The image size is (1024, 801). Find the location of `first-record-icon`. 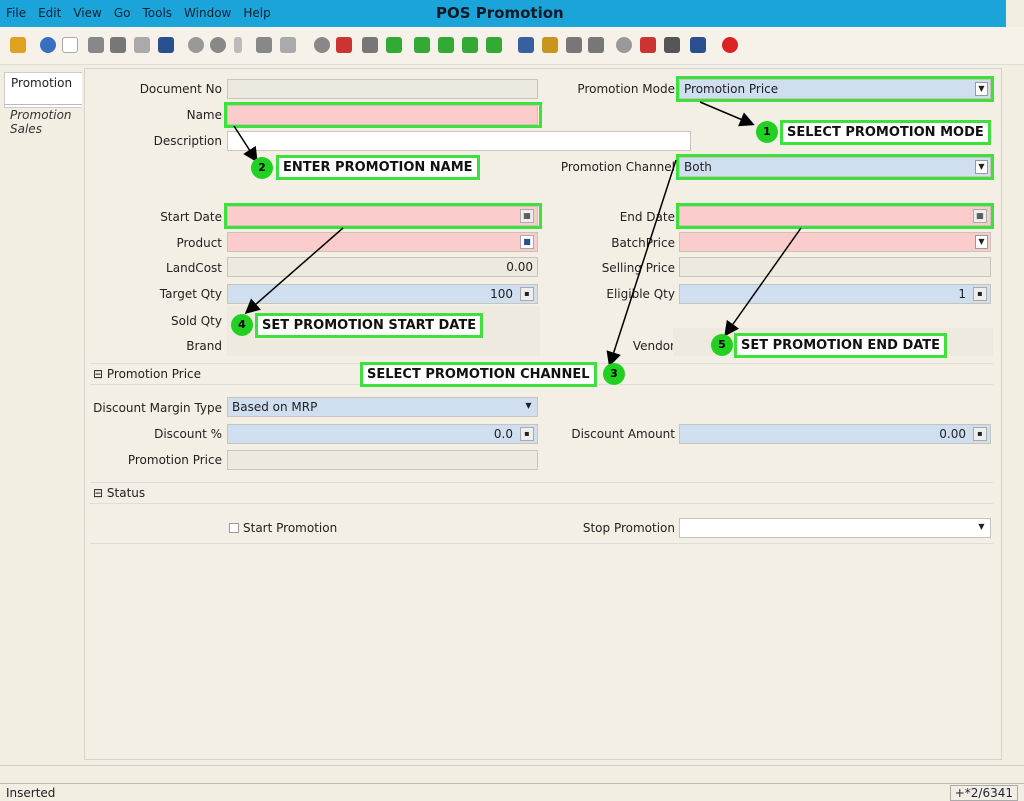

first-record-icon is located at coordinates (422, 45).